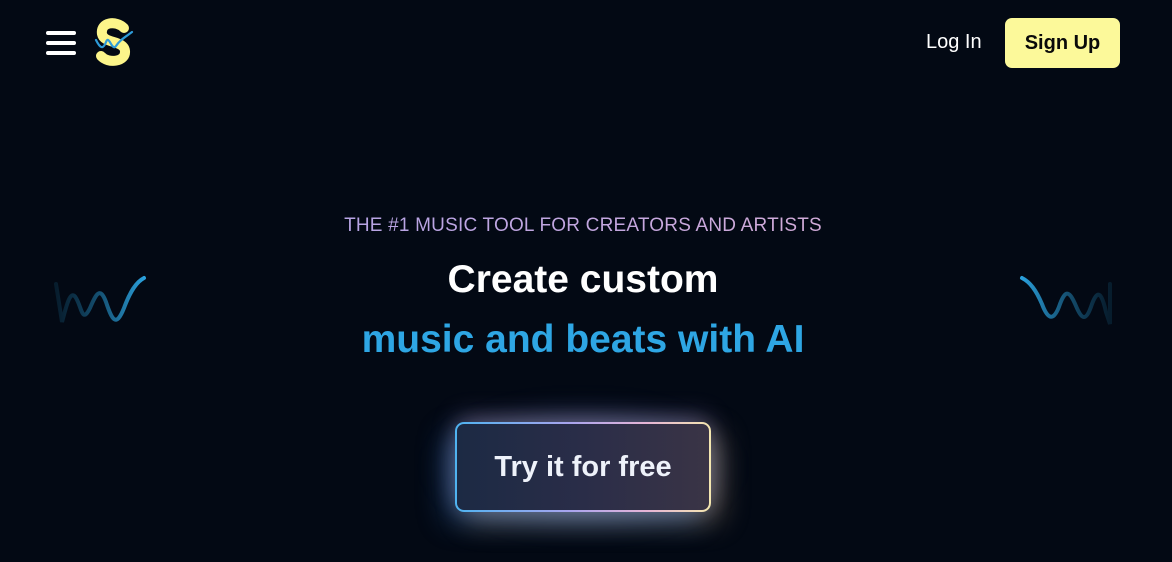 This screenshot has height=562, width=1172. I want to click on login-link: Log In, so click(954, 42).